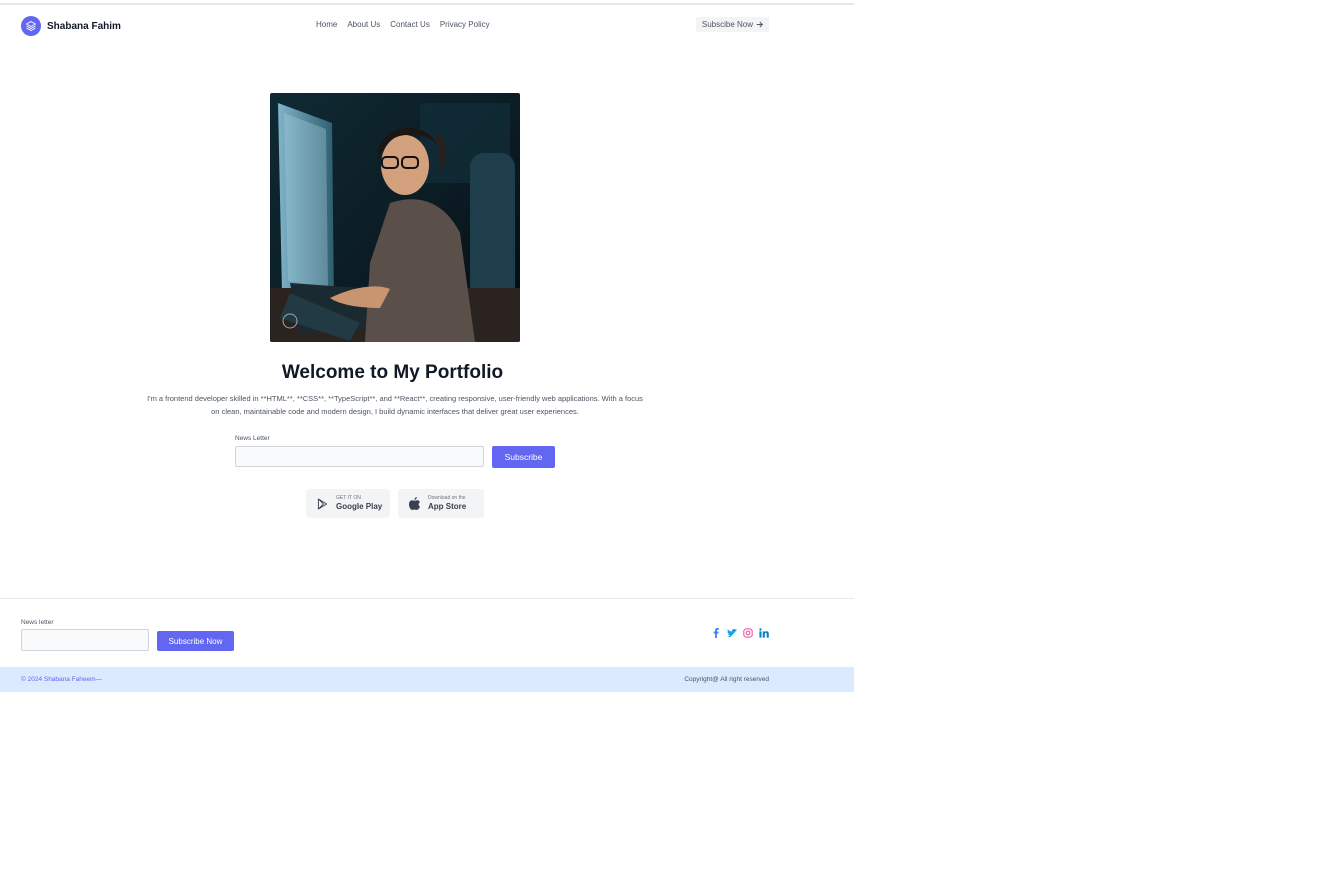 The height and width of the screenshot is (886, 1334). I want to click on google-play-button: GET IT ON Google Play, so click(348, 503).